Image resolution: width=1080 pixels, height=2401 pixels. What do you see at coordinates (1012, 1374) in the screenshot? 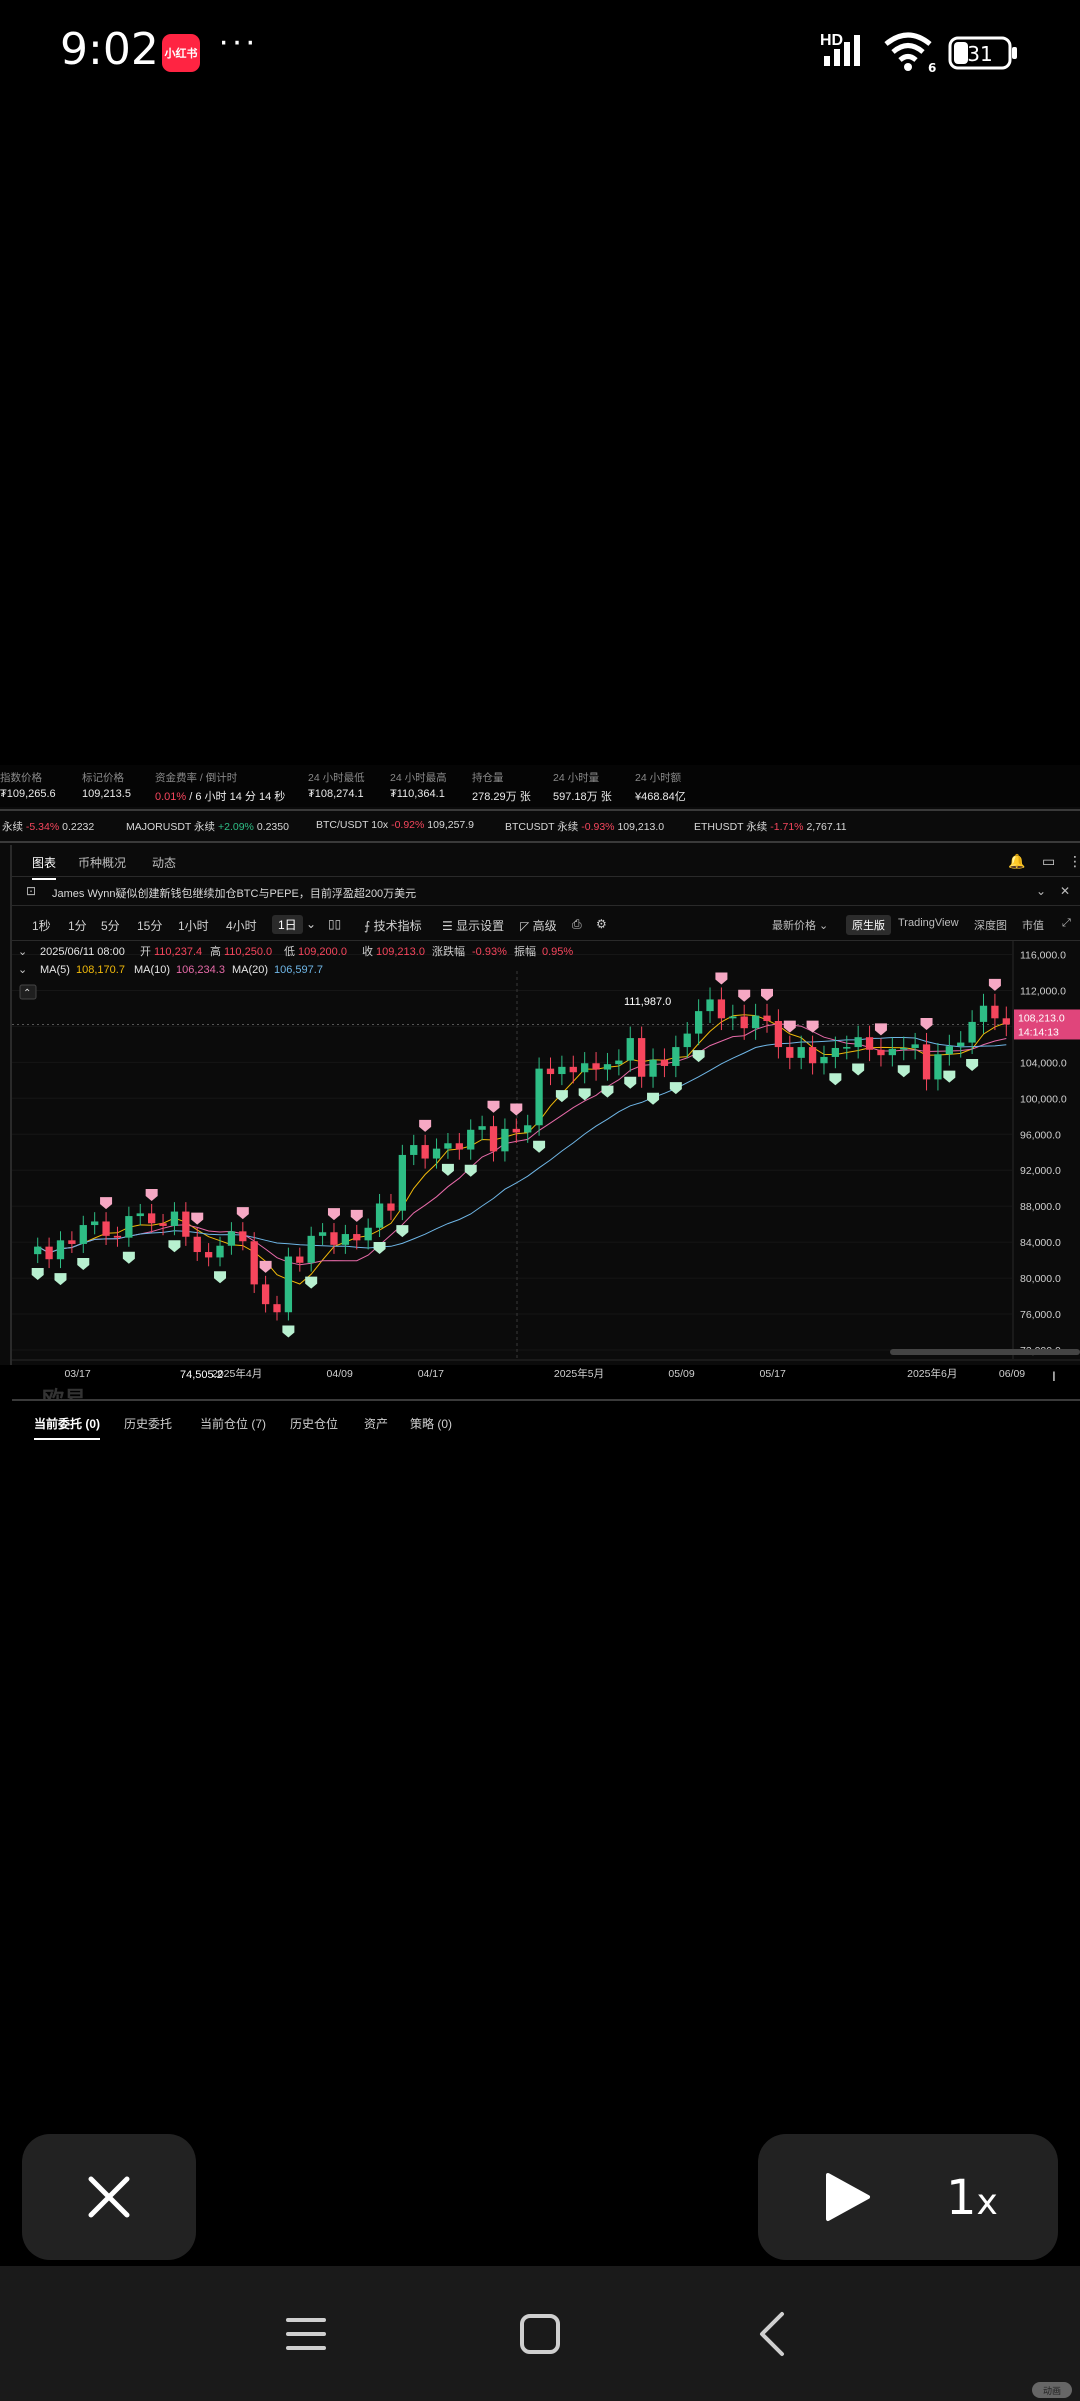
I see `x-tick-label: 06/09` at bounding box center [1012, 1374].